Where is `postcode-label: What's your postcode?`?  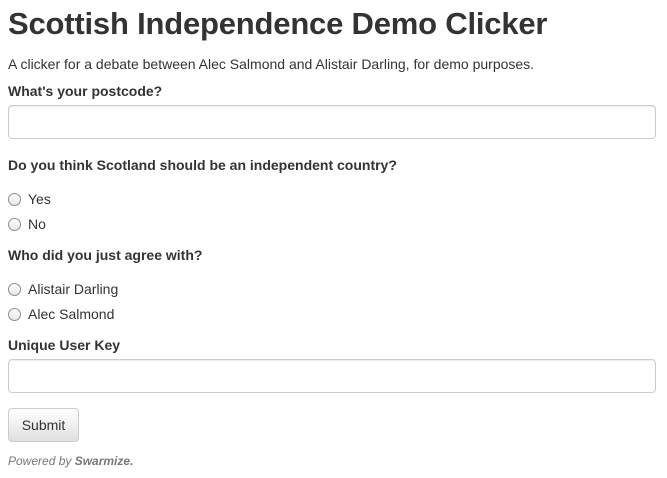 postcode-label: What's your postcode? is located at coordinates (85, 91).